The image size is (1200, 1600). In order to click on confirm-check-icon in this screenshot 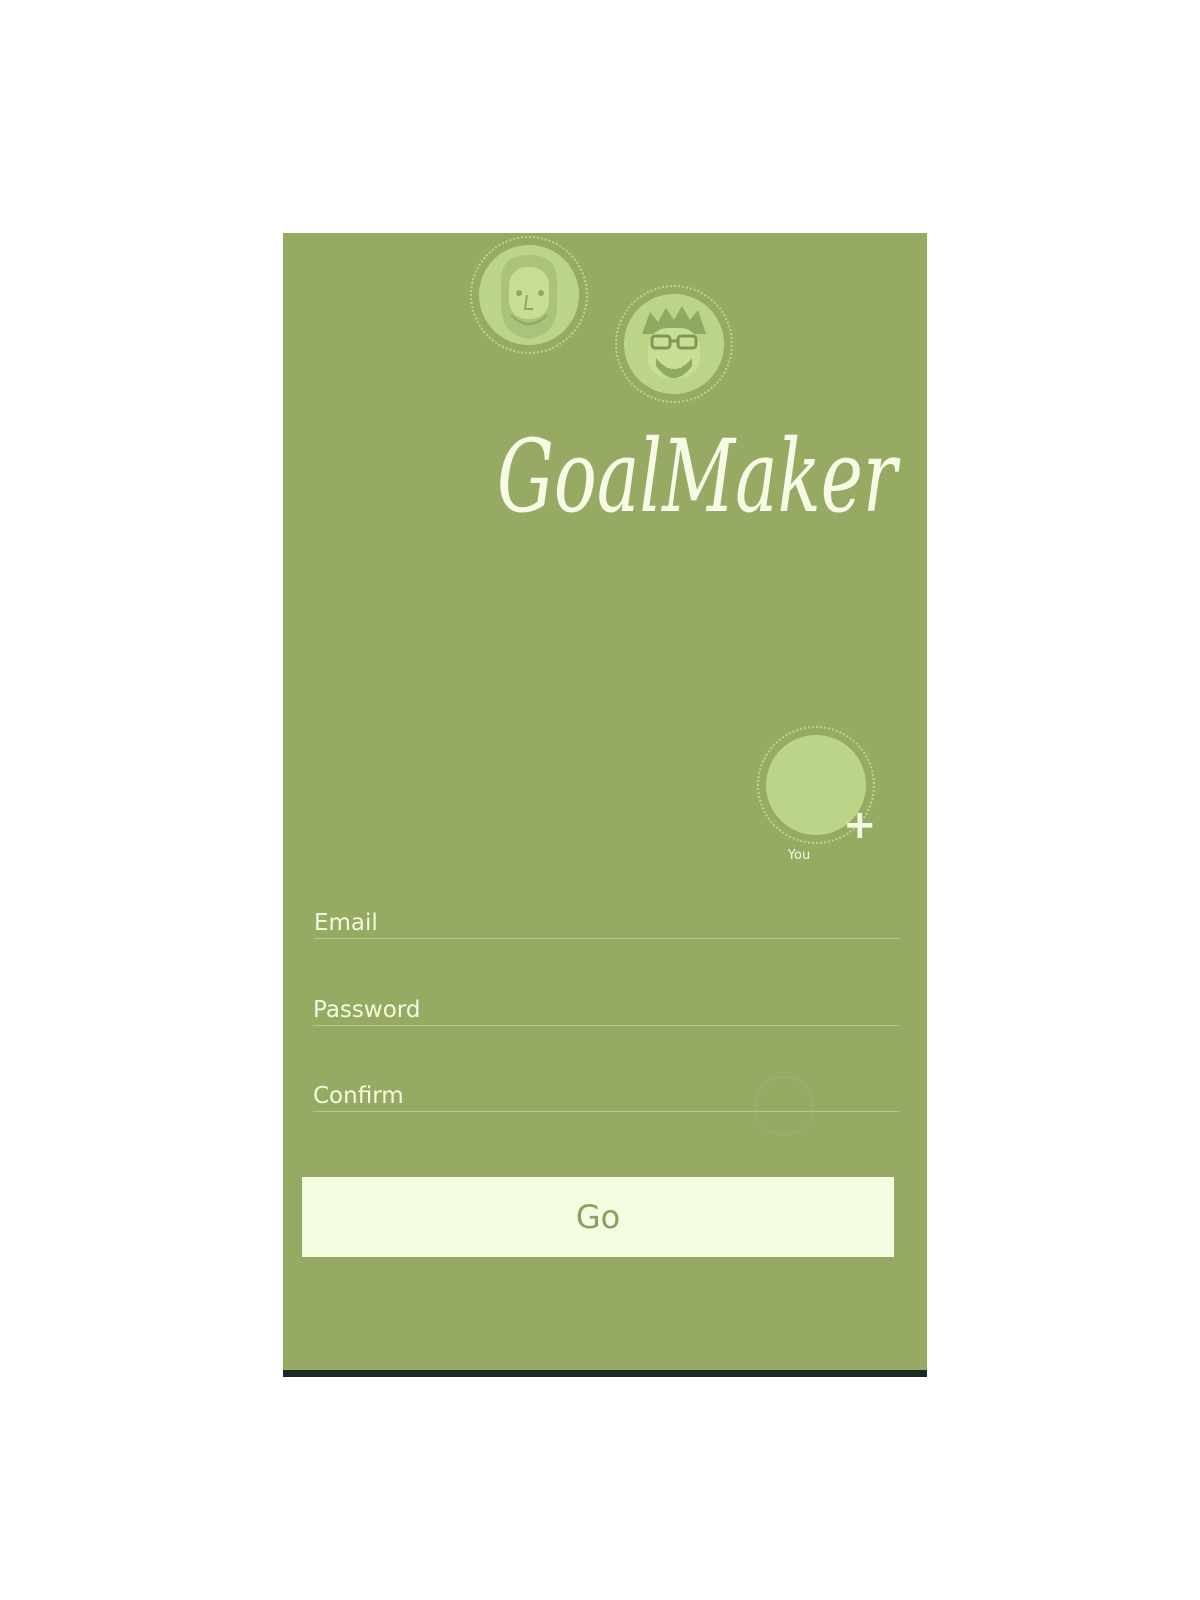, I will do `click(784, 1106)`.